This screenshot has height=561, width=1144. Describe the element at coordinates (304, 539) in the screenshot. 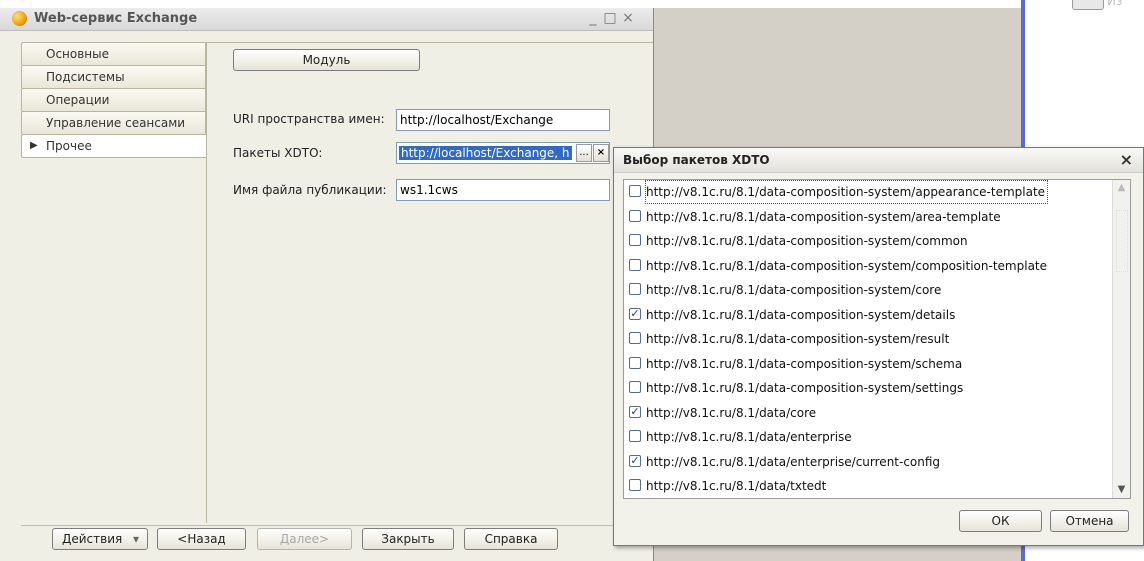

I see `next-button: Далее>` at that location.